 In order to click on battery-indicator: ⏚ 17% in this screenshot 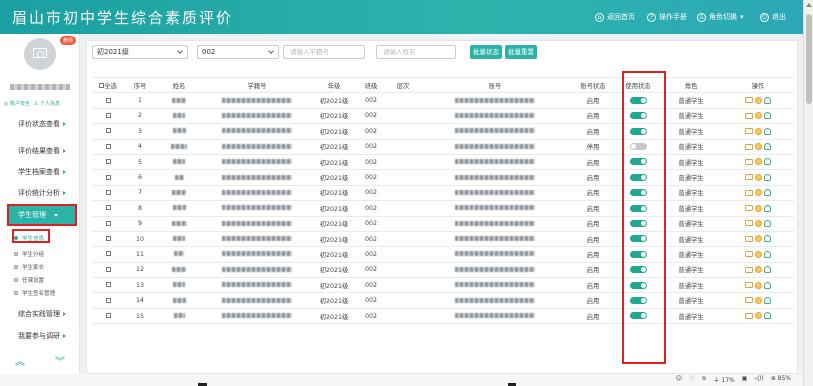, I will do `click(723, 379)`.